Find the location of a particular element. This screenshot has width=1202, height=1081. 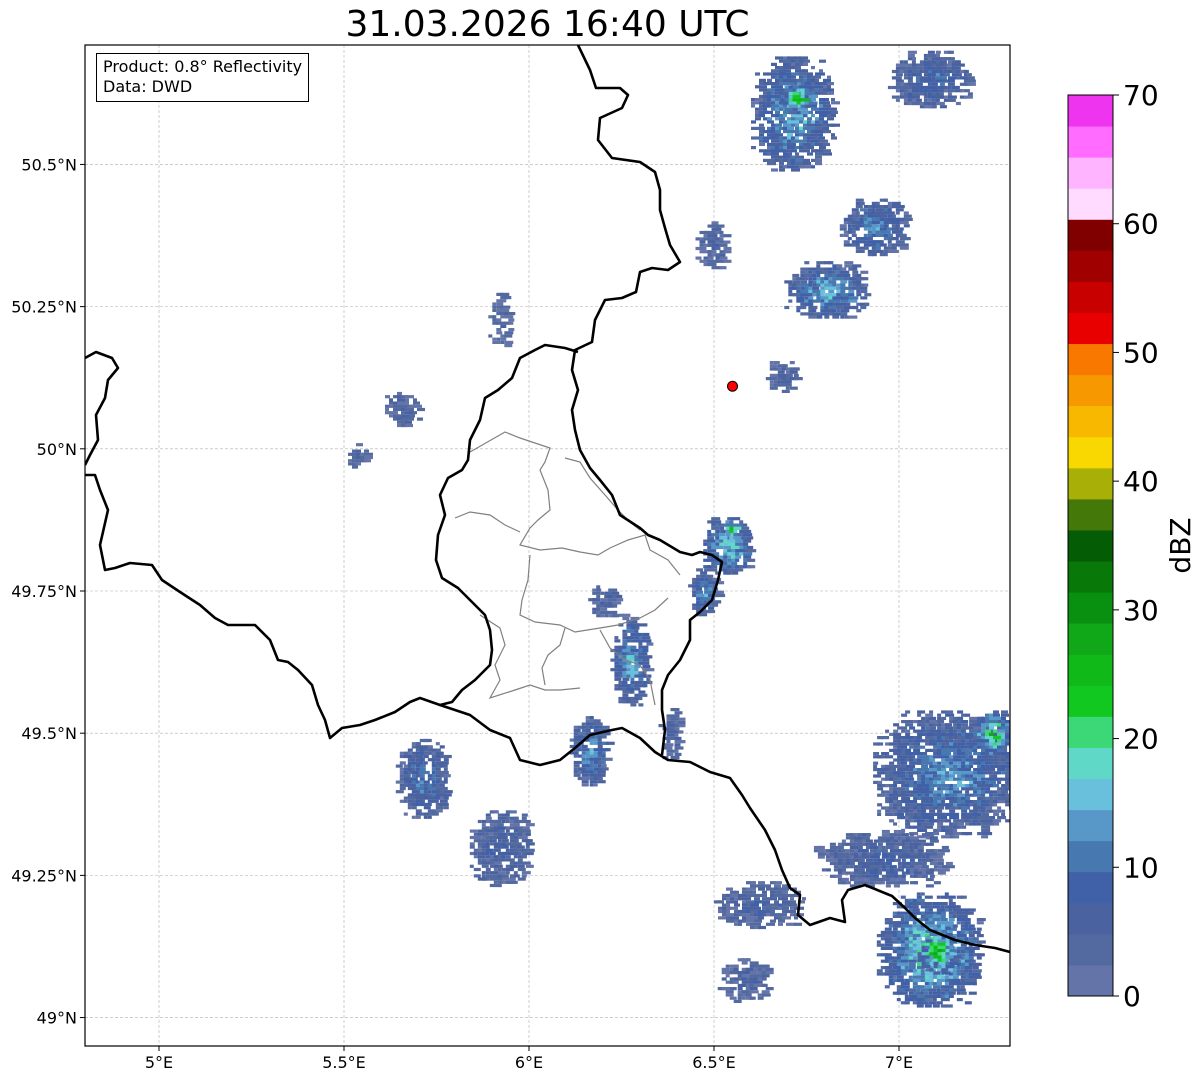

colorbar-tick-label: 10 is located at coordinates (1141, 867).